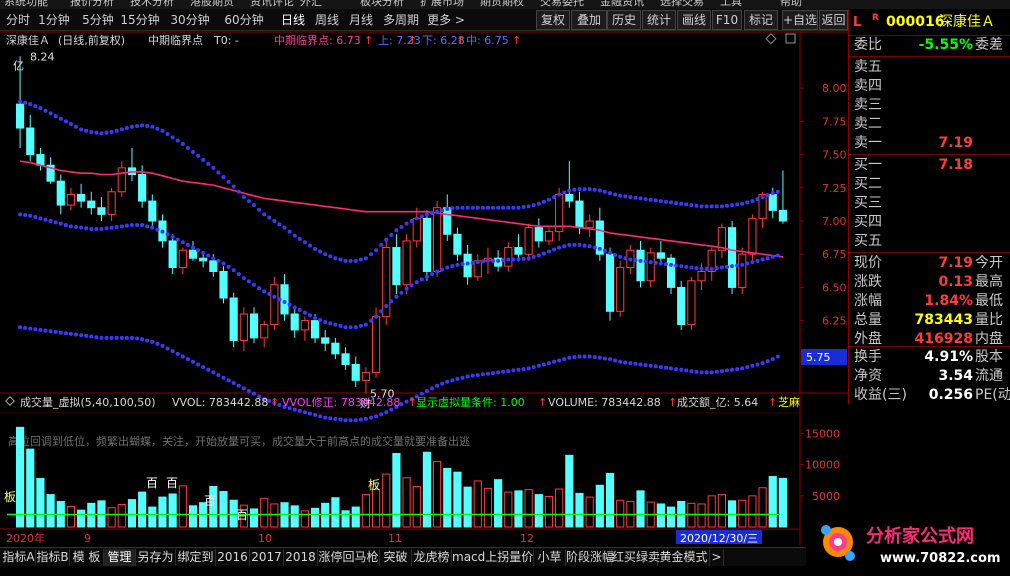 The height and width of the screenshot is (576, 1010). Describe the element at coordinates (10, 401) in the screenshot. I see `volume-diamond-icon` at that location.